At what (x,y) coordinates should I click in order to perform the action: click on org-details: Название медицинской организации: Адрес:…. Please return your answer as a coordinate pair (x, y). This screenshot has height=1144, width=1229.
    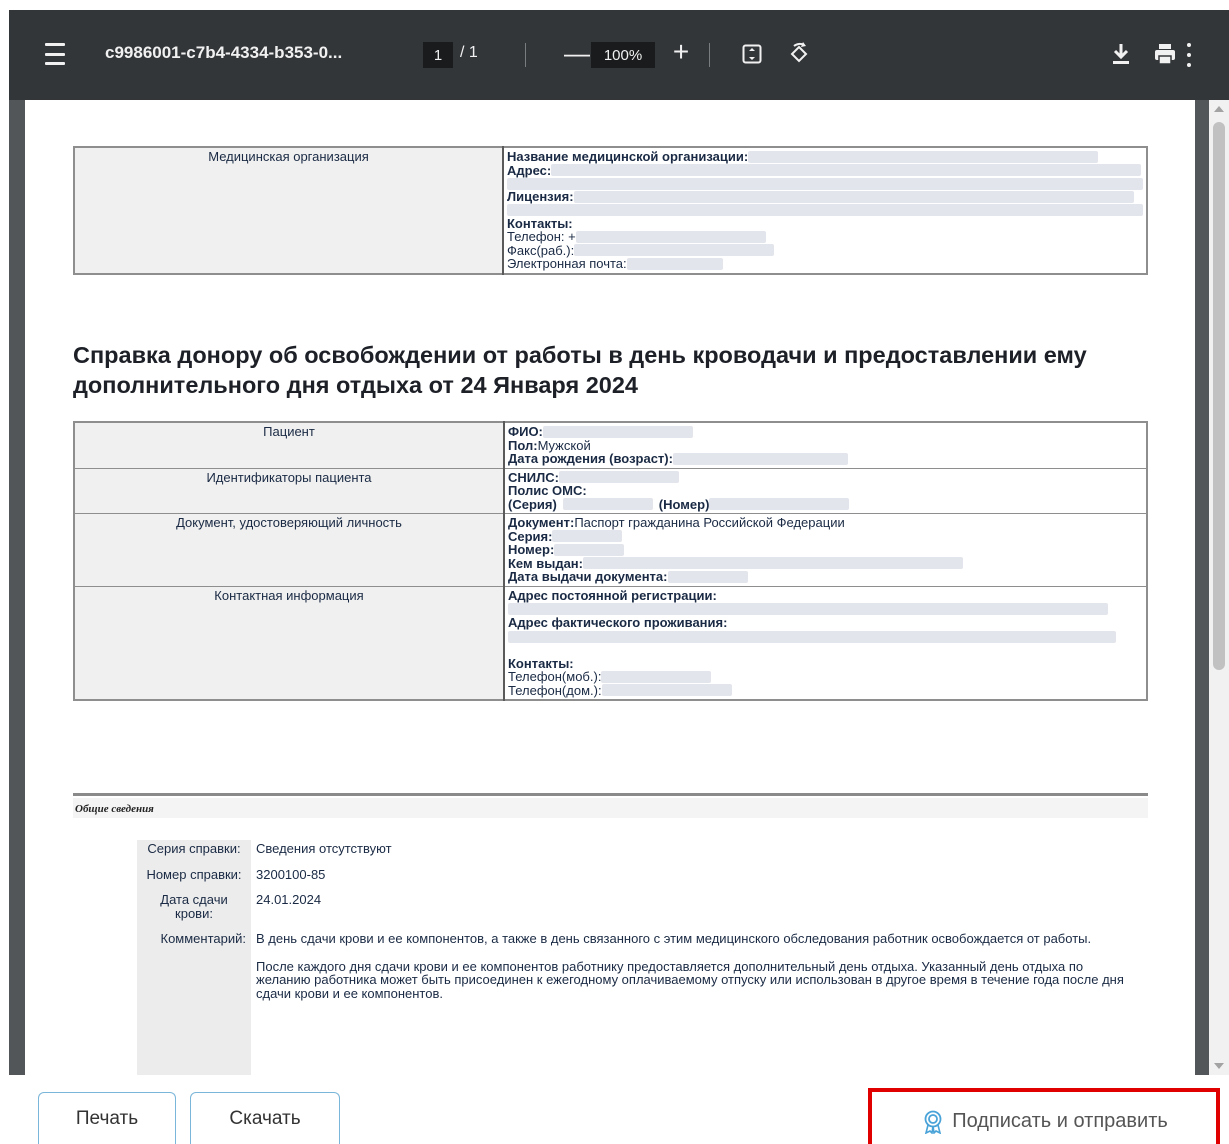
    Looking at the image, I should click on (825, 210).